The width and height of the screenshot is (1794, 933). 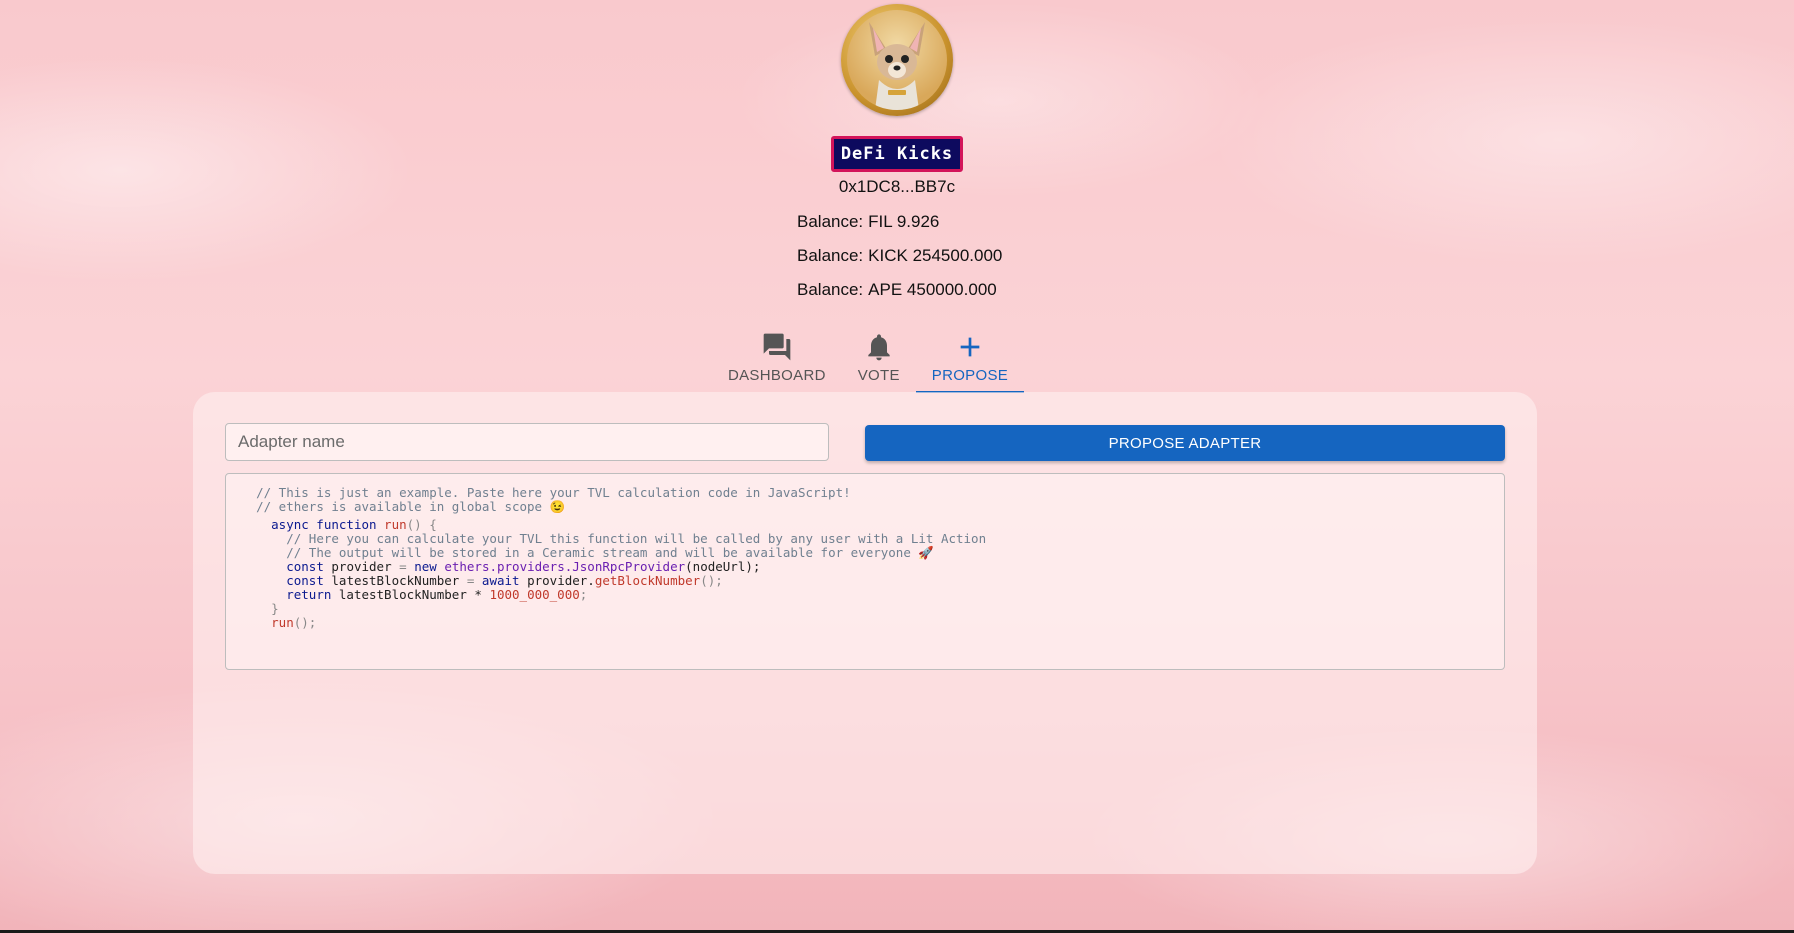 What do you see at coordinates (647, 580) in the screenshot?
I see `code-function: getBlockNumber` at bounding box center [647, 580].